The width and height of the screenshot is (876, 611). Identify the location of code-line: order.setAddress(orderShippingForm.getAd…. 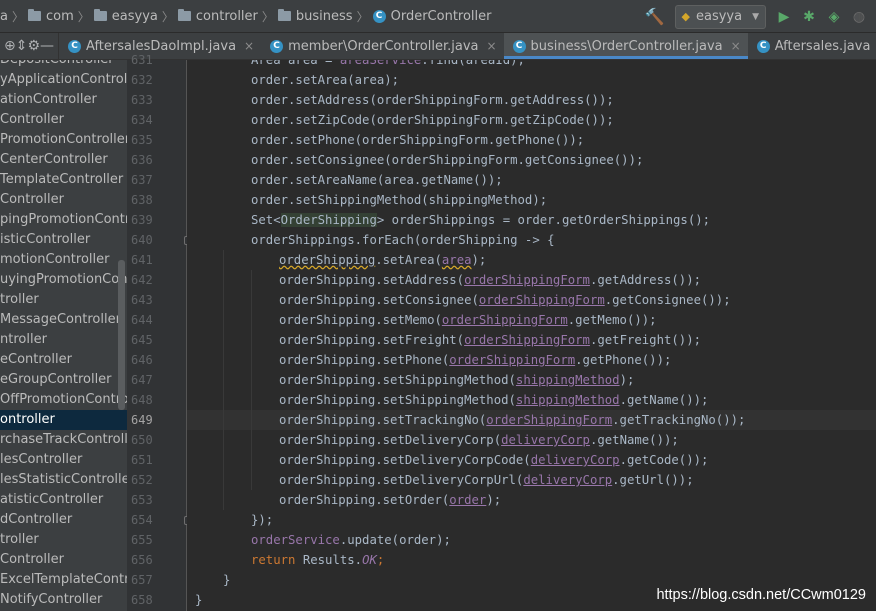
(531, 100).